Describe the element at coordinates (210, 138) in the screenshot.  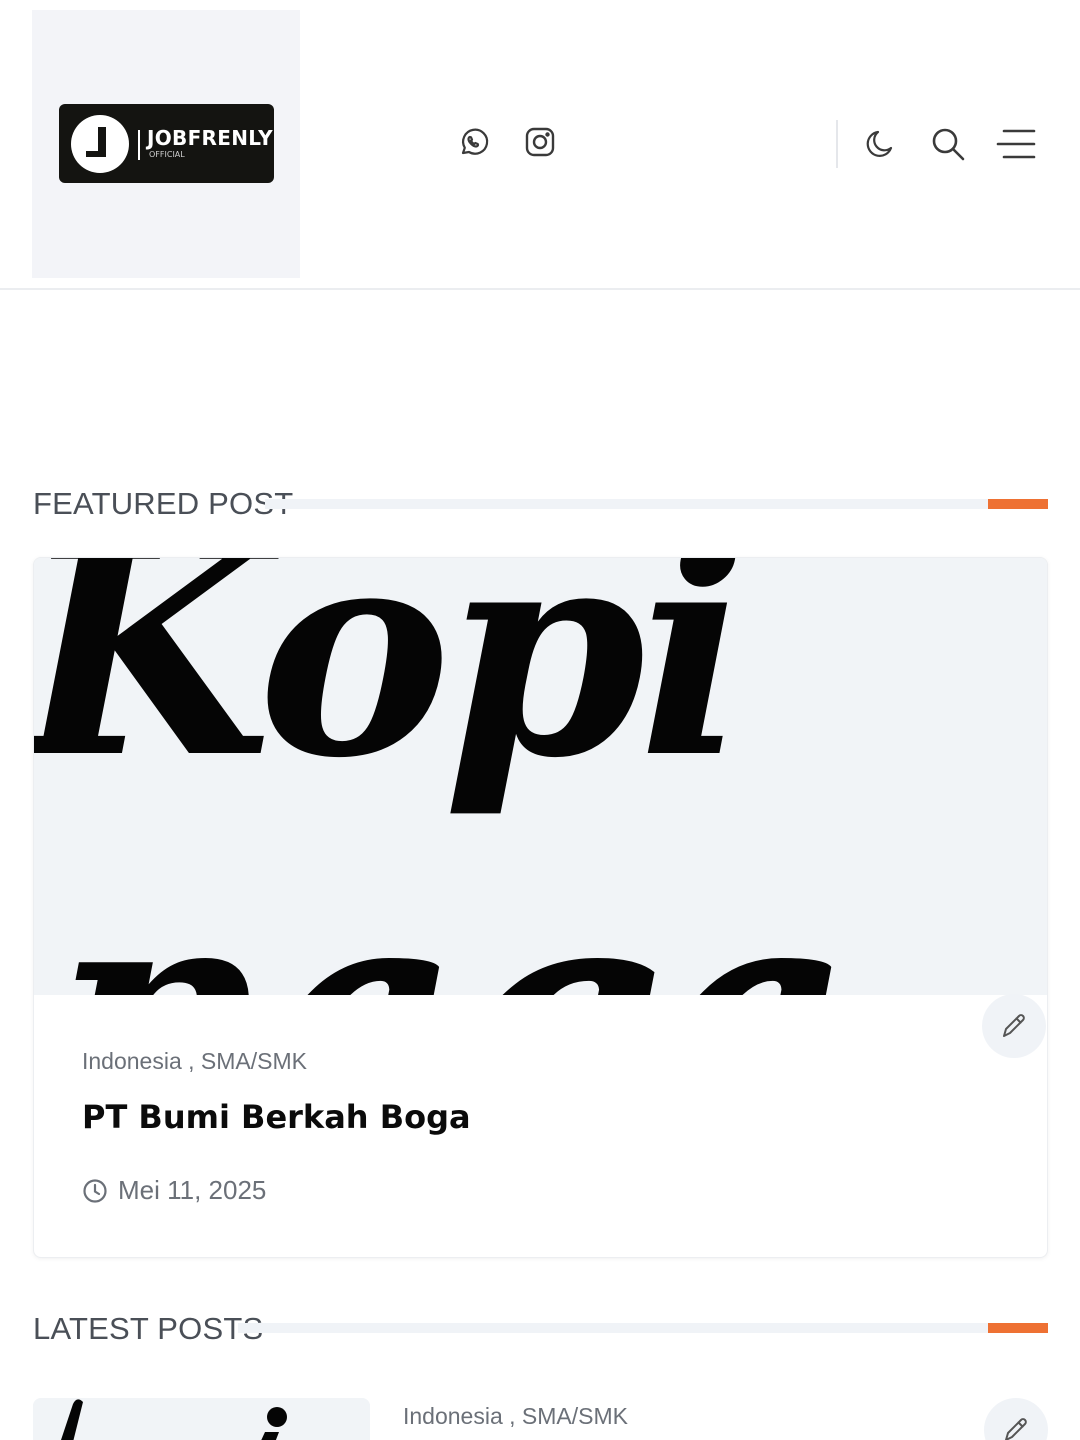
I see `logo-title: JOBFRENLY` at that location.